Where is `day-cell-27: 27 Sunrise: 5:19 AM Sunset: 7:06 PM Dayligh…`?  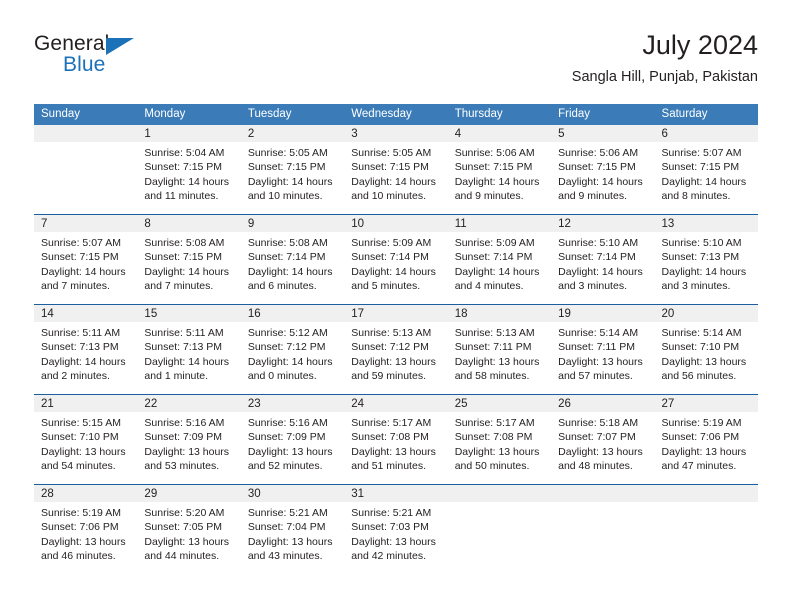 day-cell-27: 27 Sunrise: 5:19 AM Sunset: 7:06 PM Dayligh… is located at coordinates (706, 439).